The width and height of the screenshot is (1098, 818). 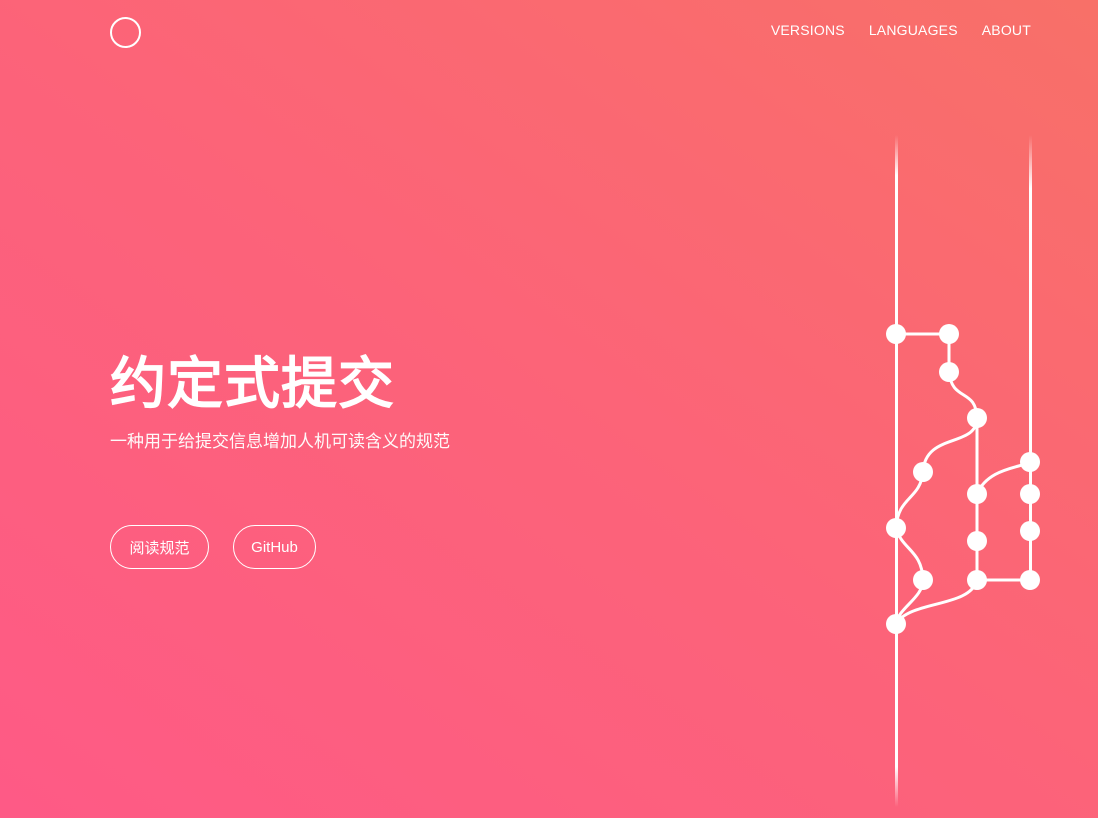 I want to click on nav-link-versions: VERSIONS, so click(x=808, y=30).